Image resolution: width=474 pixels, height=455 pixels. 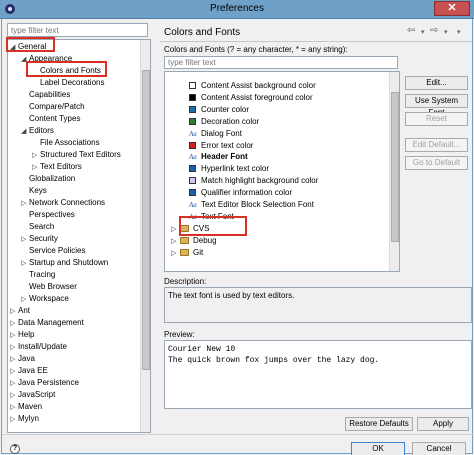 I want to click on tree-item: Web Browser, so click(x=49, y=287).